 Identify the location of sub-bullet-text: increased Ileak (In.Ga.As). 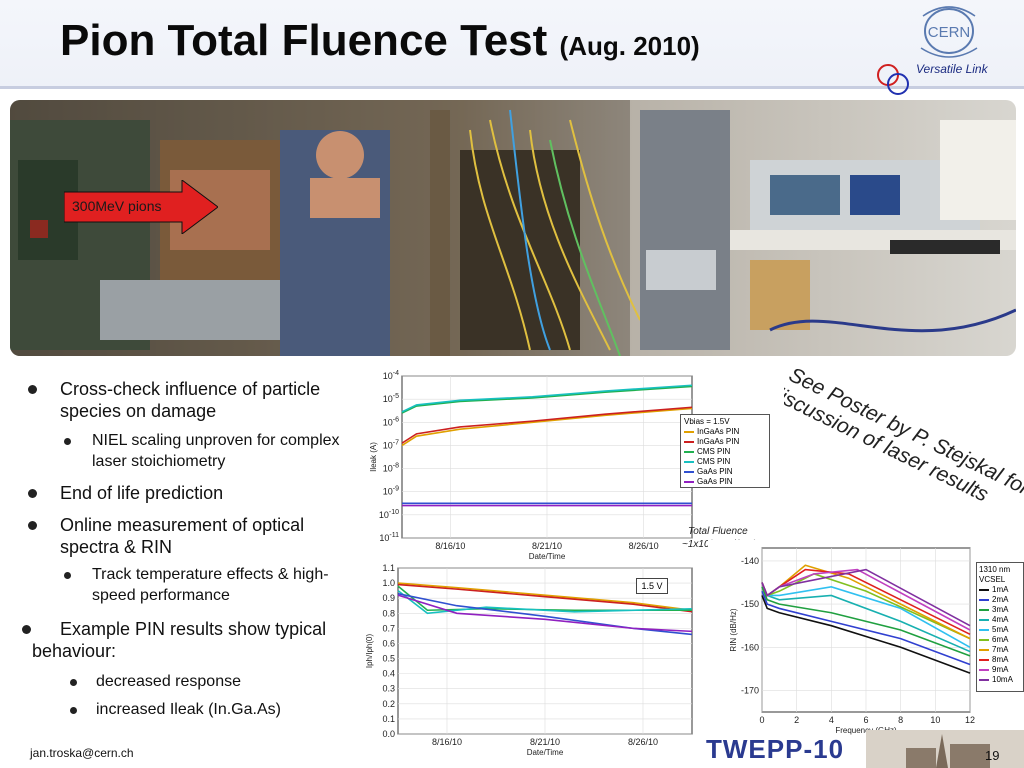
(188, 709).